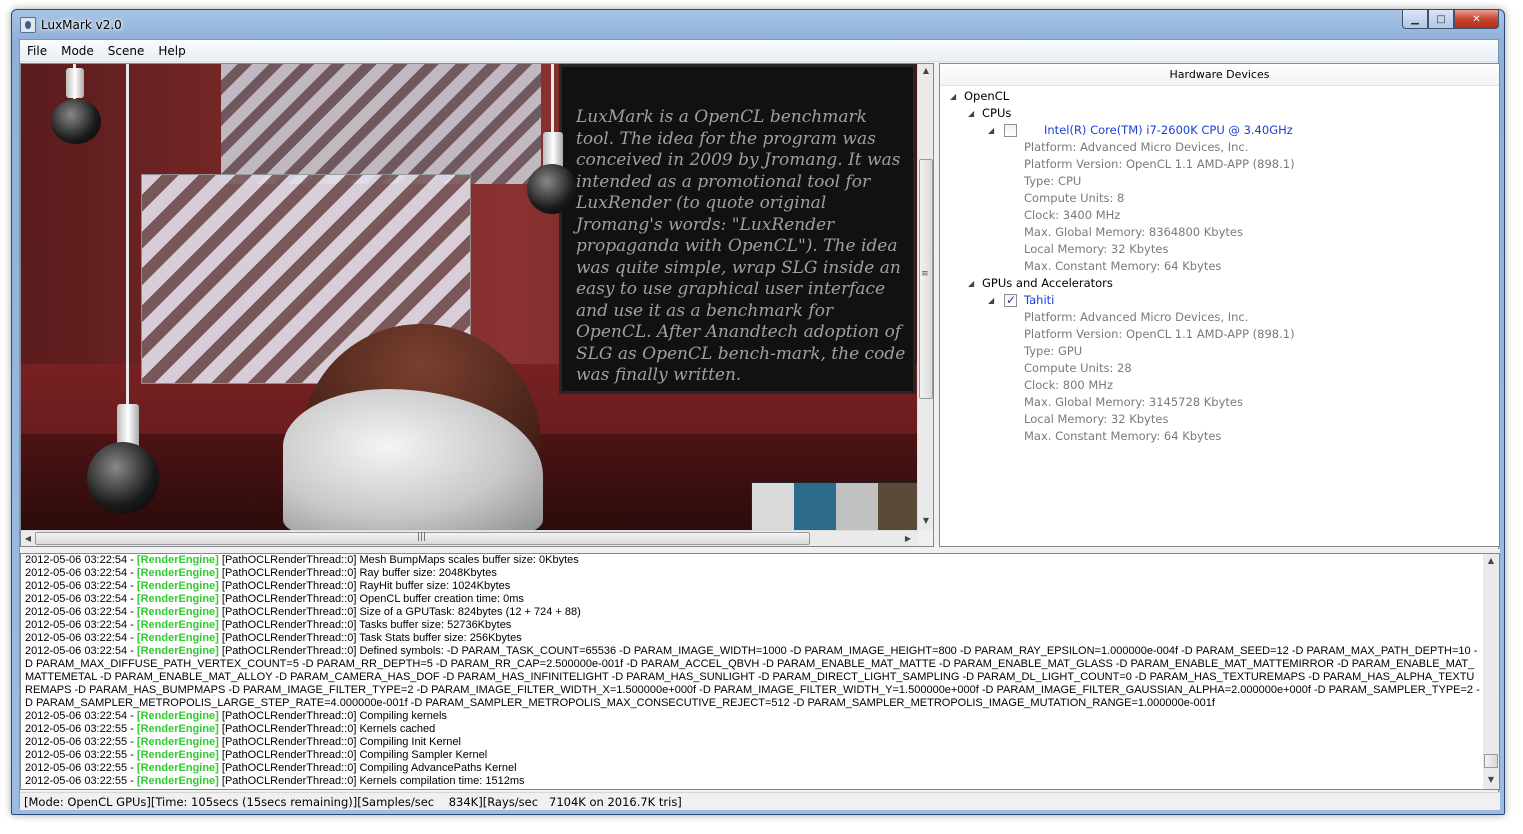  I want to click on log-vertical-thumb, so click(1491, 761).